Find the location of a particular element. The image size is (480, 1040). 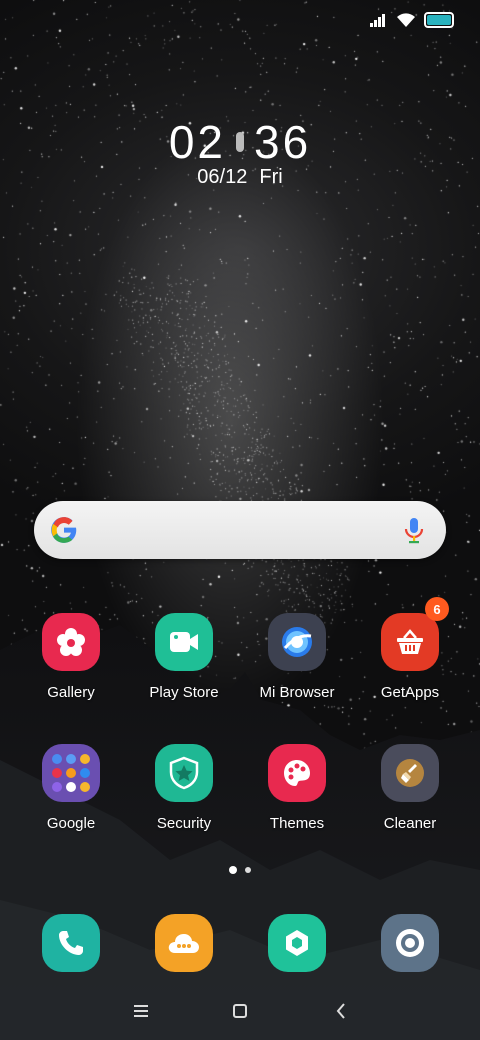

clock-time: 02 36 is located at coordinates (240, 142).